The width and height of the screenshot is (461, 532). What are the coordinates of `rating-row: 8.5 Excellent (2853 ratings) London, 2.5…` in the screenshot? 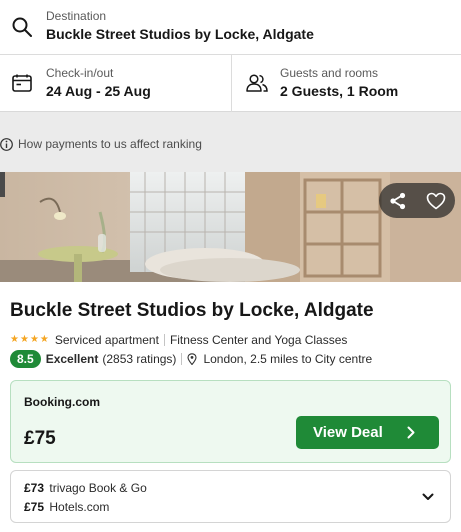 It's located at (191, 359).